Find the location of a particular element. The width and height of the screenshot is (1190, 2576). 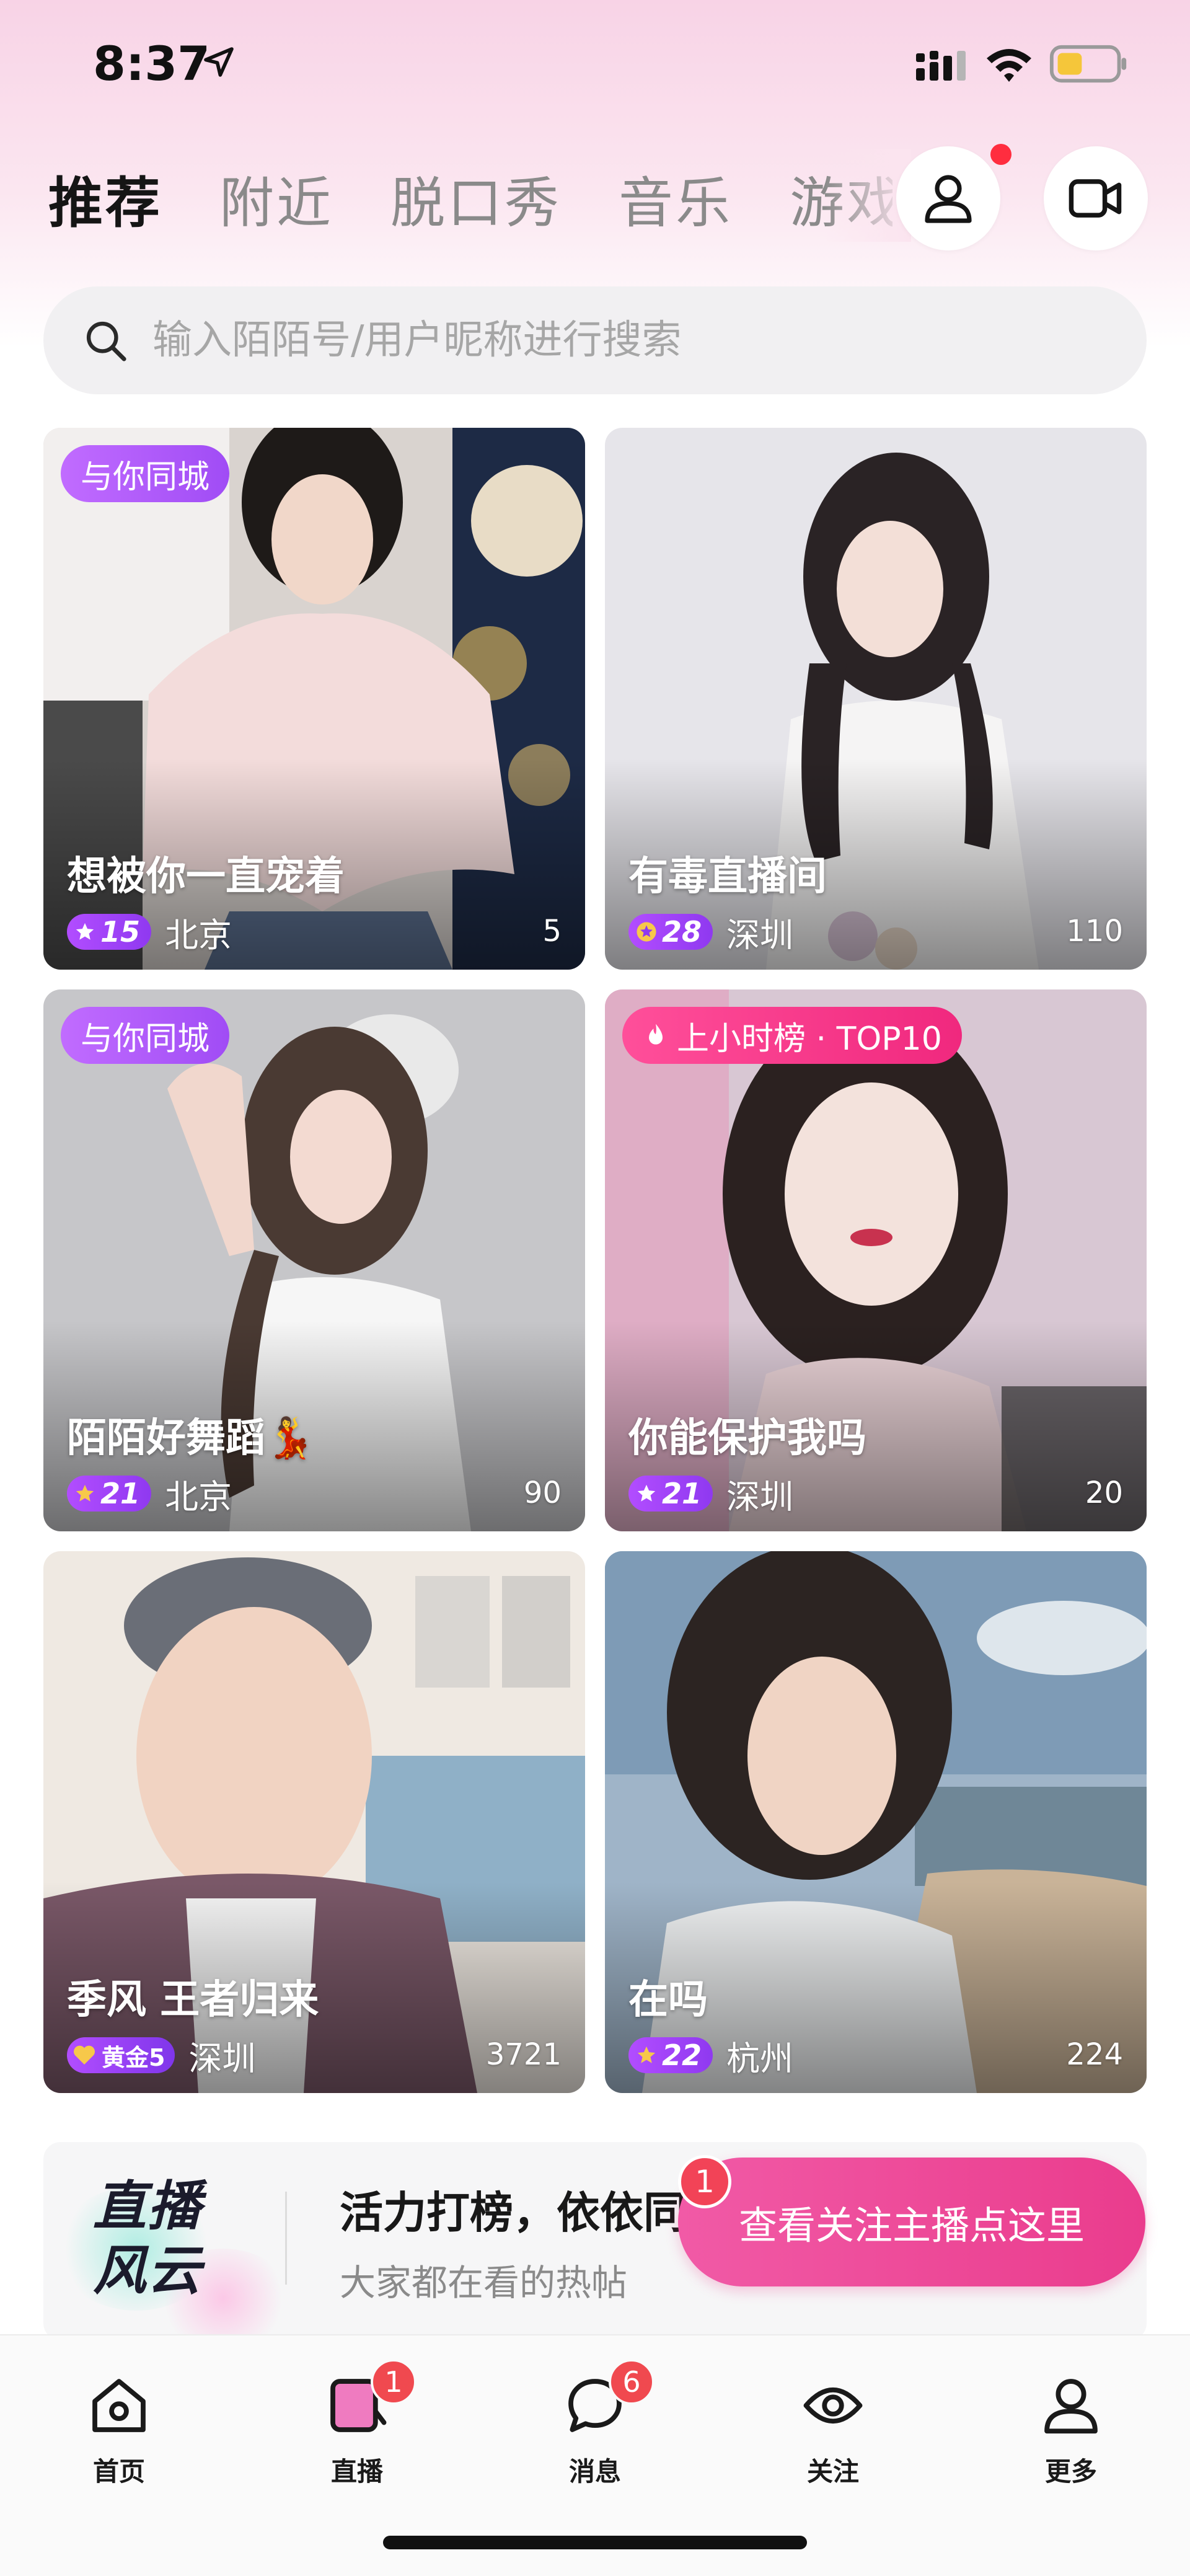

search-bar is located at coordinates (595, 340).